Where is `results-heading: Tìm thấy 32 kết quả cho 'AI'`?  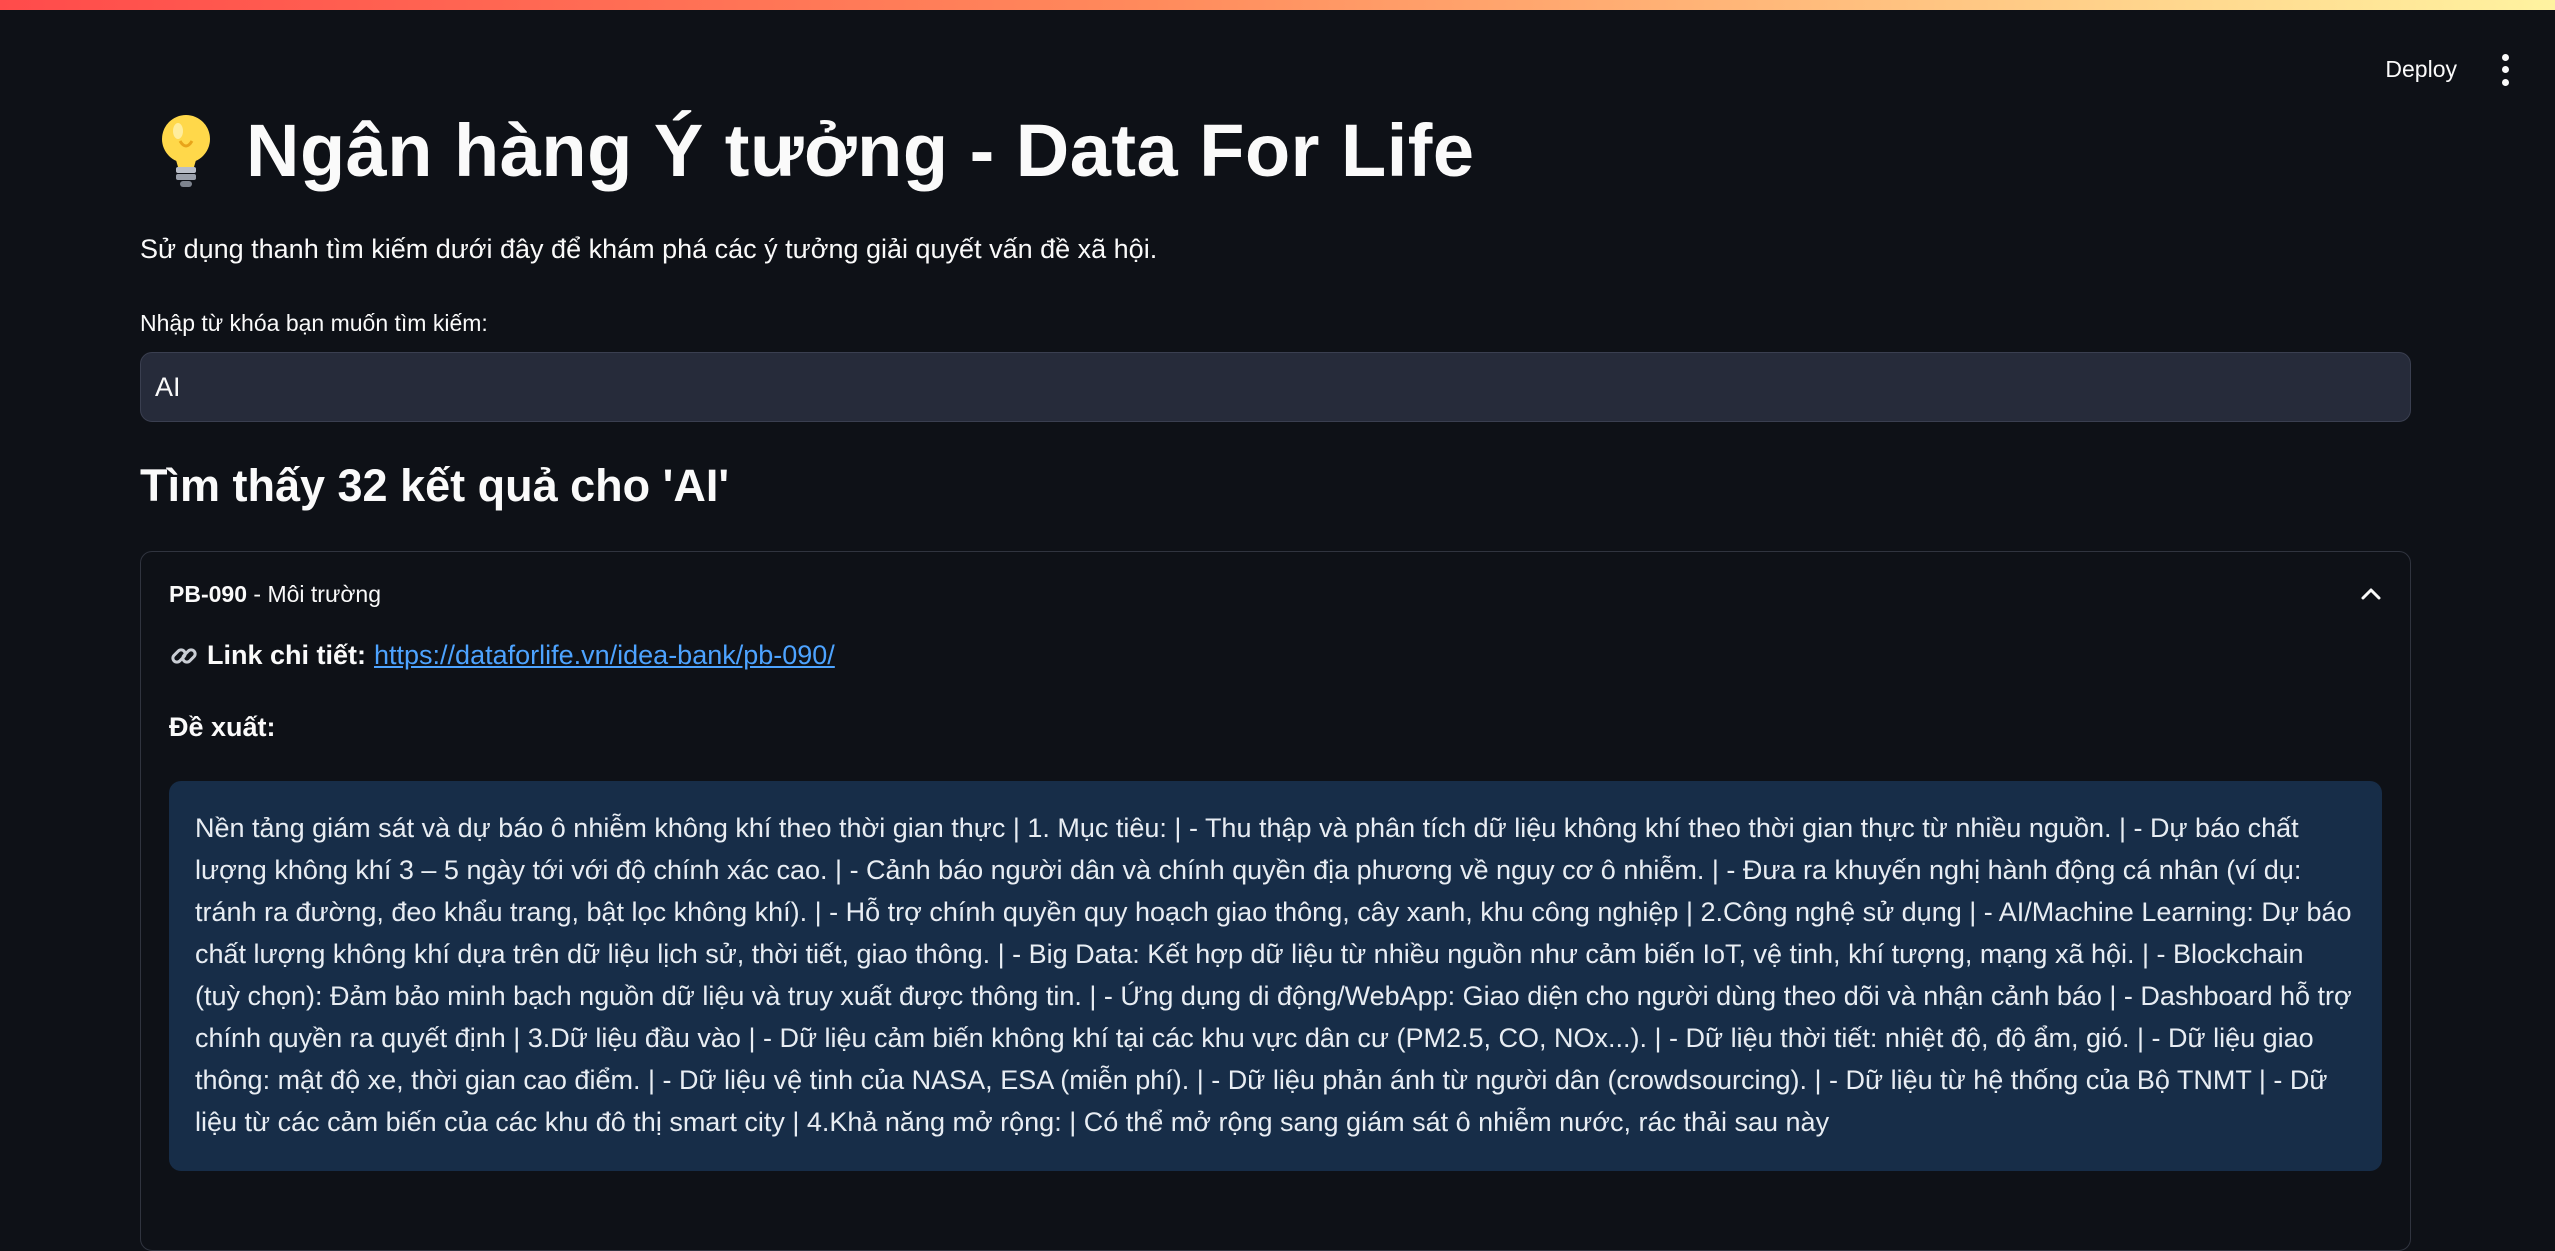 results-heading: Tìm thấy 32 kết quả cho 'AI' is located at coordinates (435, 485).